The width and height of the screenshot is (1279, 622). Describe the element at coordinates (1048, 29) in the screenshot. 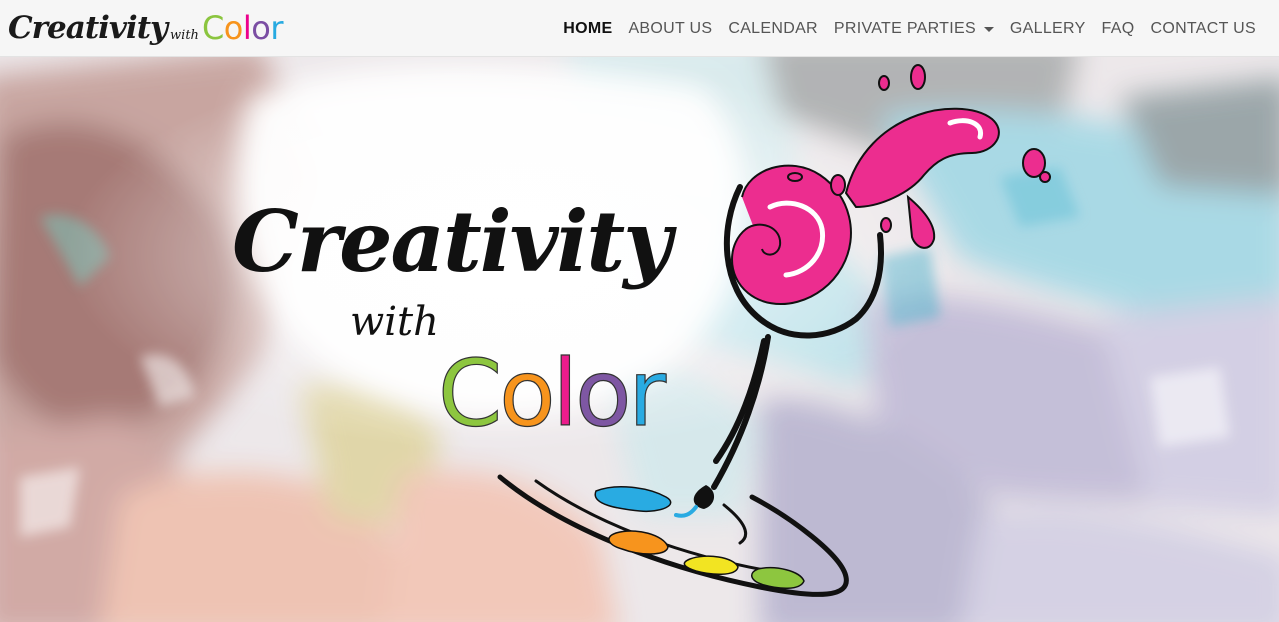

I see `nav-item-gallery: GALLERY` at that location.